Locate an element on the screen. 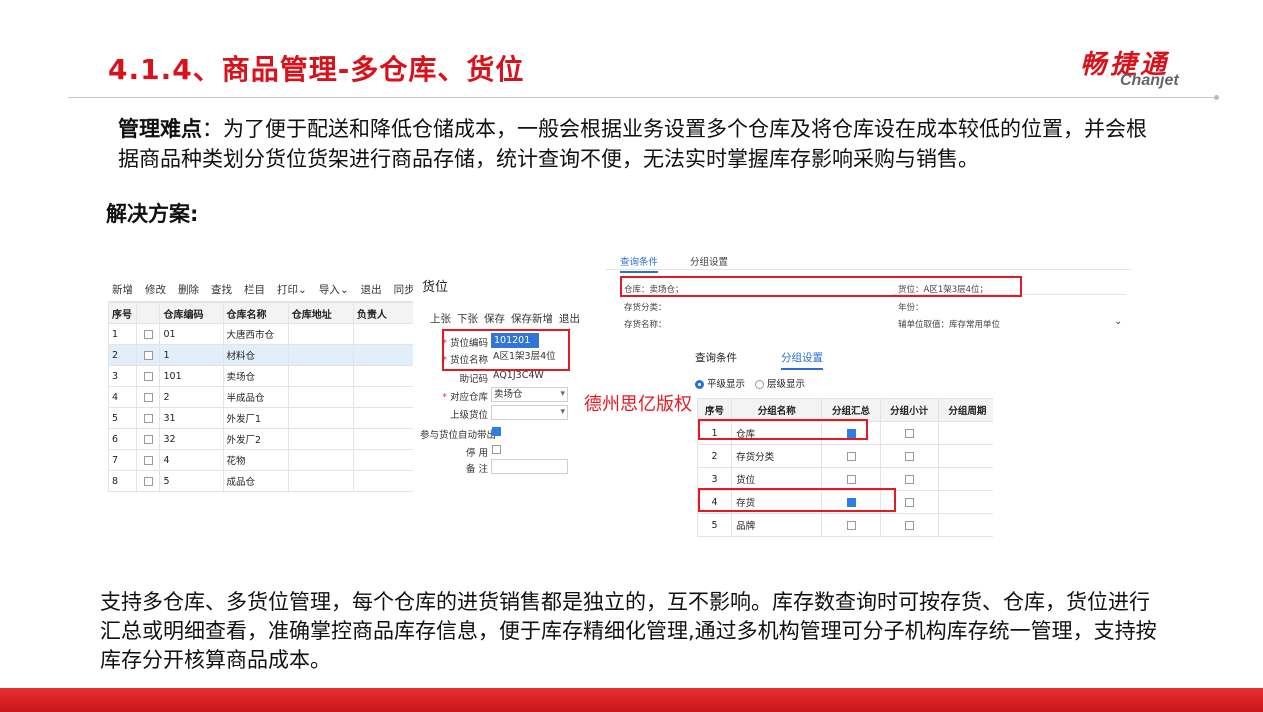 This screenshot has width=1263, height=712. radio-on-icon is located at coordinates (699, 384).